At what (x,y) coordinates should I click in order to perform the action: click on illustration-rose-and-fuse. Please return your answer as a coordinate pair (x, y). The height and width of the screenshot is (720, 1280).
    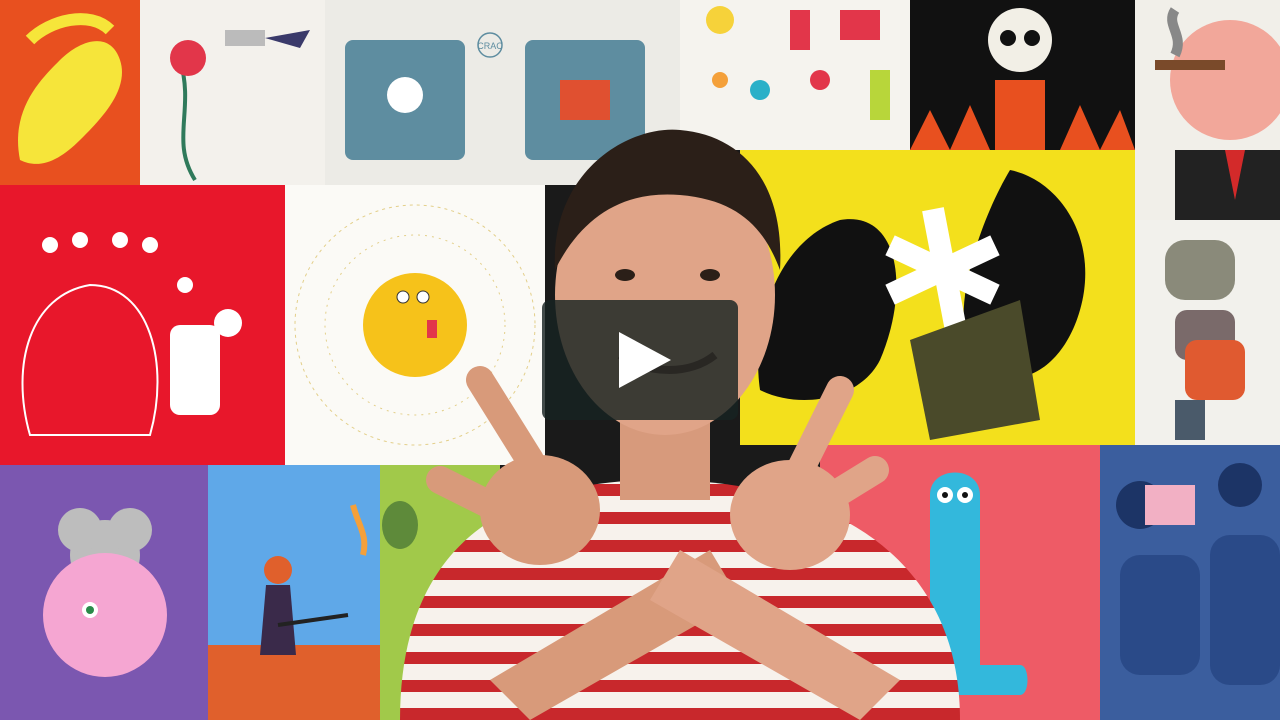
    Looking at the image, I should click on (232, 92).